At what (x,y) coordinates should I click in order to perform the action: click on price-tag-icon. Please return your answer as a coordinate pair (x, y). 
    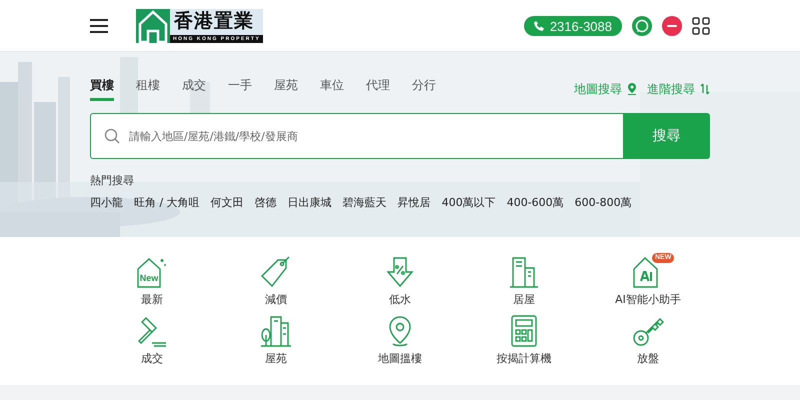
    Looking at the image, I should click on (276, 272).